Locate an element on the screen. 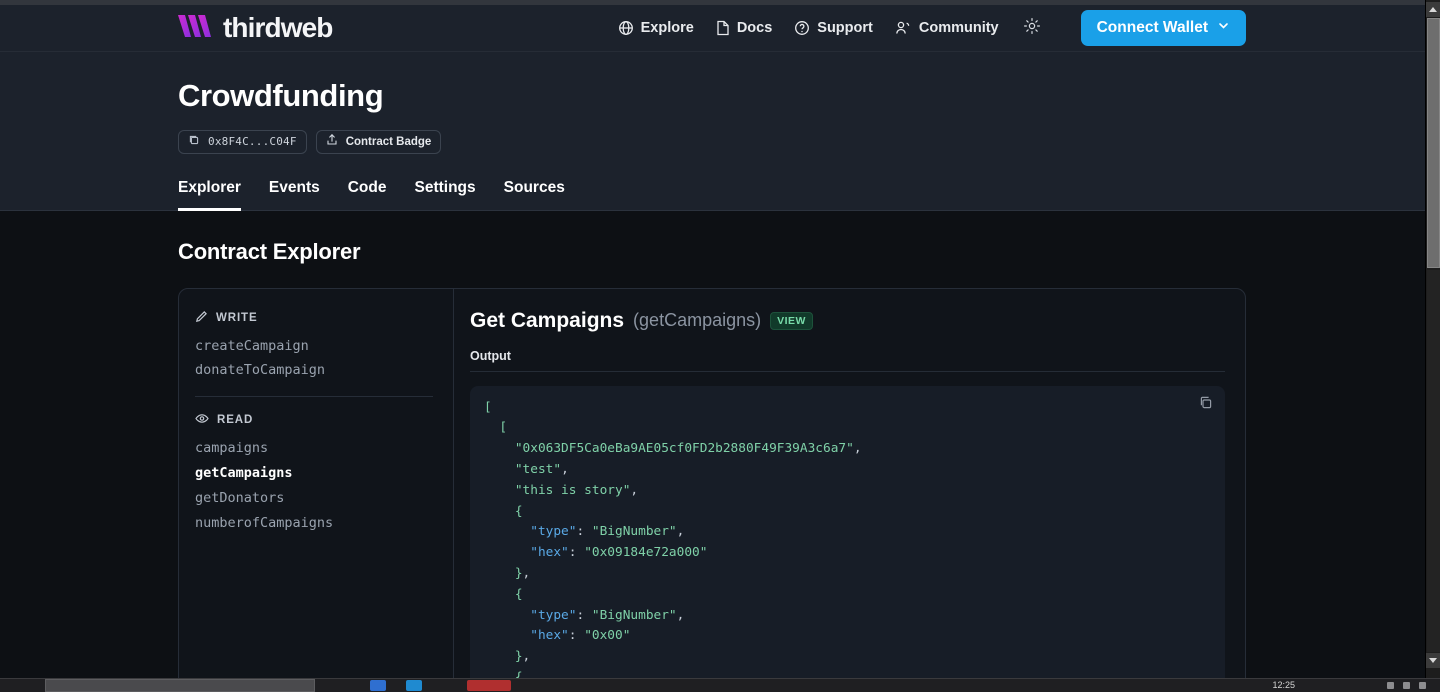  scrollbar-thumb is located at coordinates (1433, 143).